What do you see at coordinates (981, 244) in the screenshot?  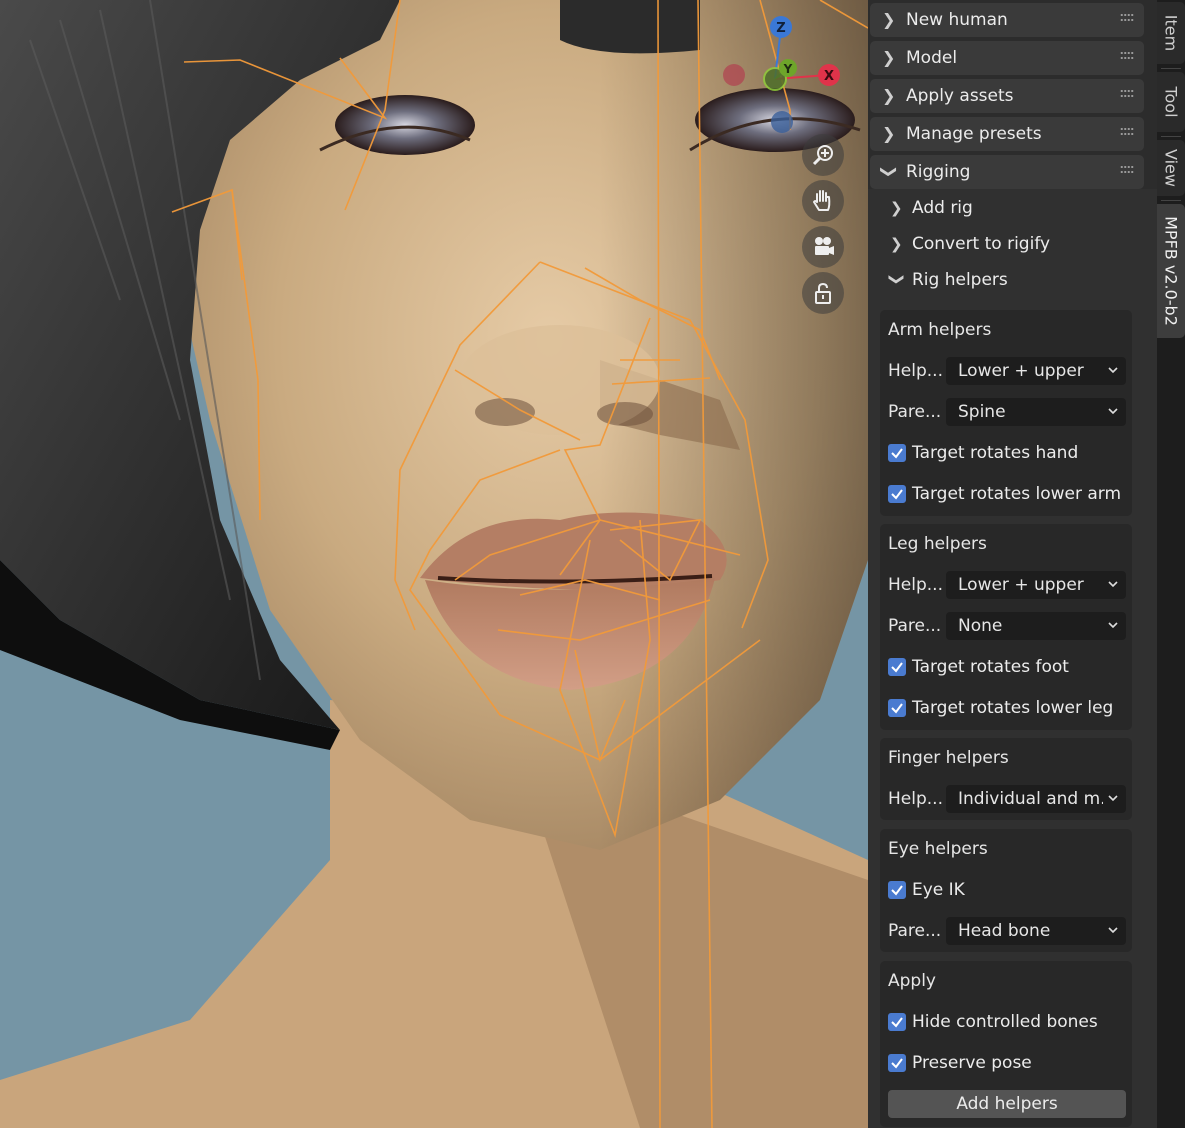 I see `subpanel-title: Convert to rigify` at bounding box center [981, 244].